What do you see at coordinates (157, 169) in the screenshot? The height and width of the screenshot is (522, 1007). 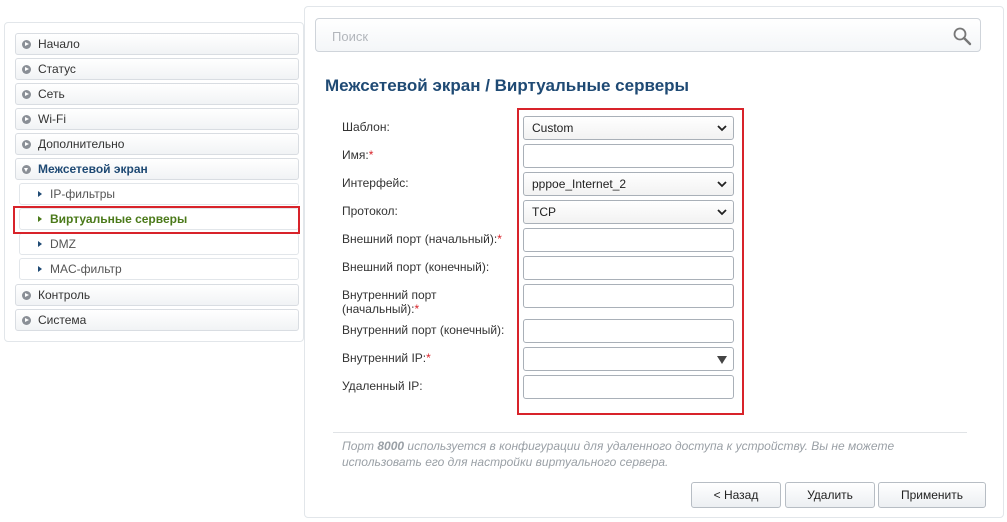 I see `sidebar-item-firewall: Межсетевой экран` at bounding box center [157, 169].